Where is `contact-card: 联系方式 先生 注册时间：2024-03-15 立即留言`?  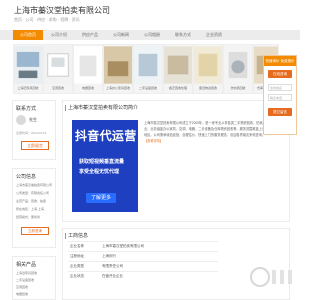 contact-card: 联系方式 先生 注册时间：2024-03-15 立即留言 is located at coordinates (34, 130).